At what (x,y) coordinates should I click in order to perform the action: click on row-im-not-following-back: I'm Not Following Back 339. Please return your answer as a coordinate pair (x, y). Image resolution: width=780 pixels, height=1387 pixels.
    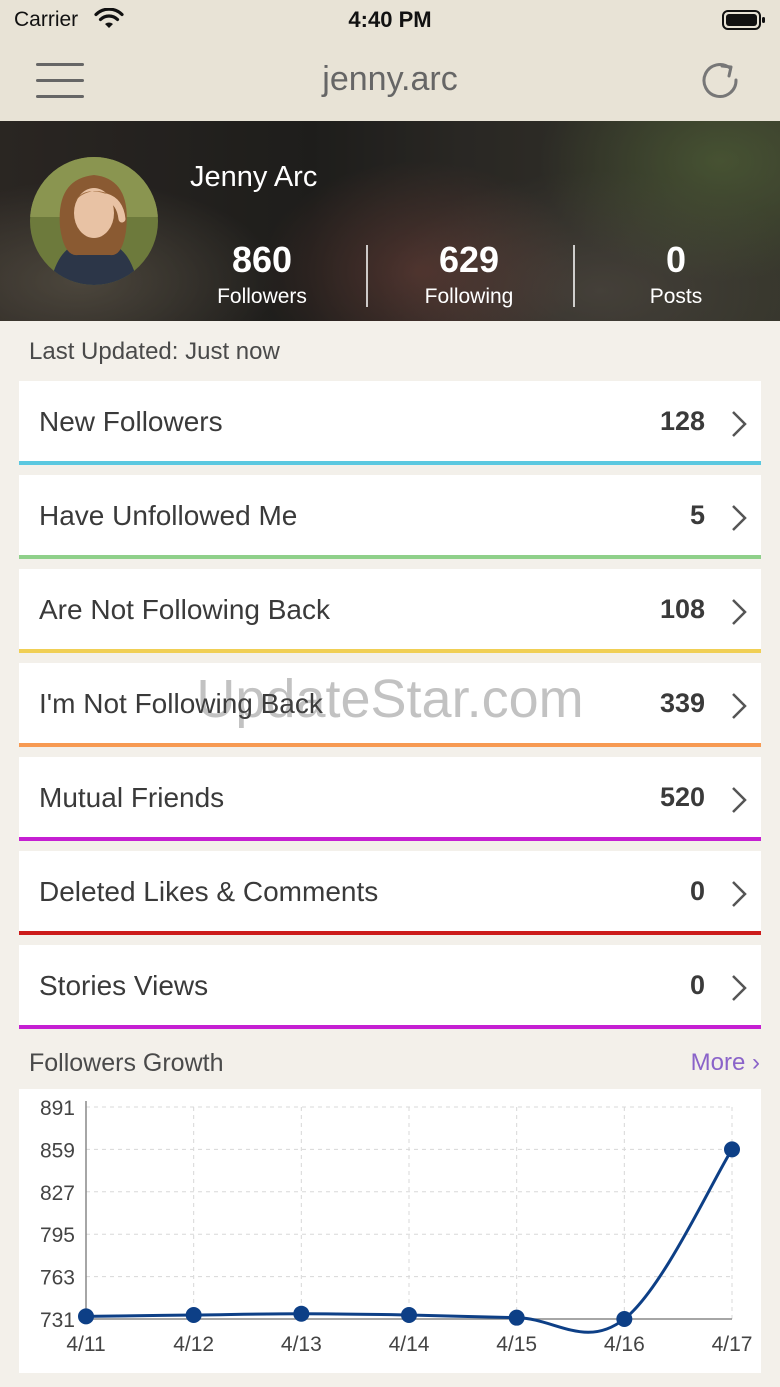
    Looking at the image, I should click on (390, 705).